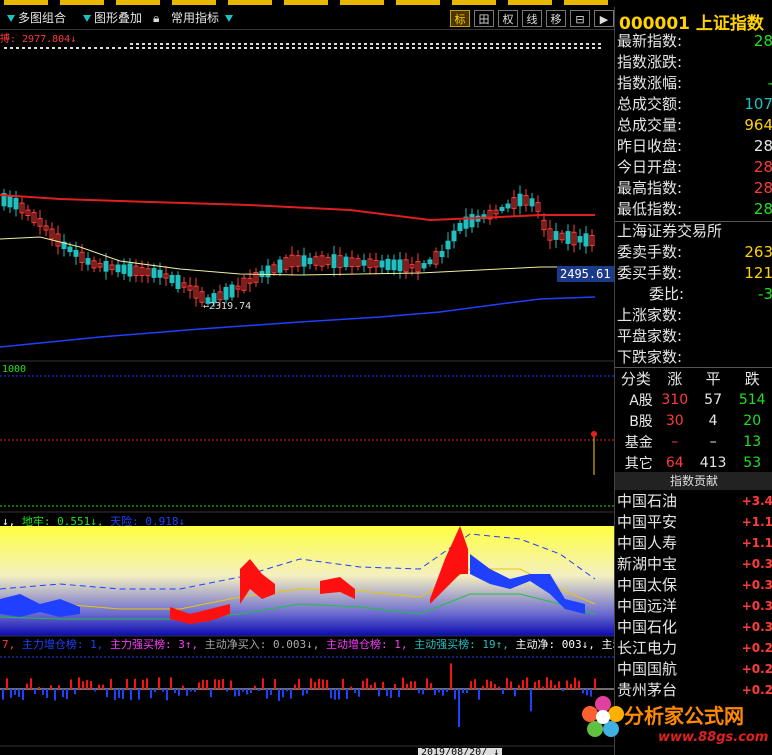  What do you see at coordinates (756, 501) in the screenshot?
I see `contributor-value: +3.4` at bounding box center [756, 501].